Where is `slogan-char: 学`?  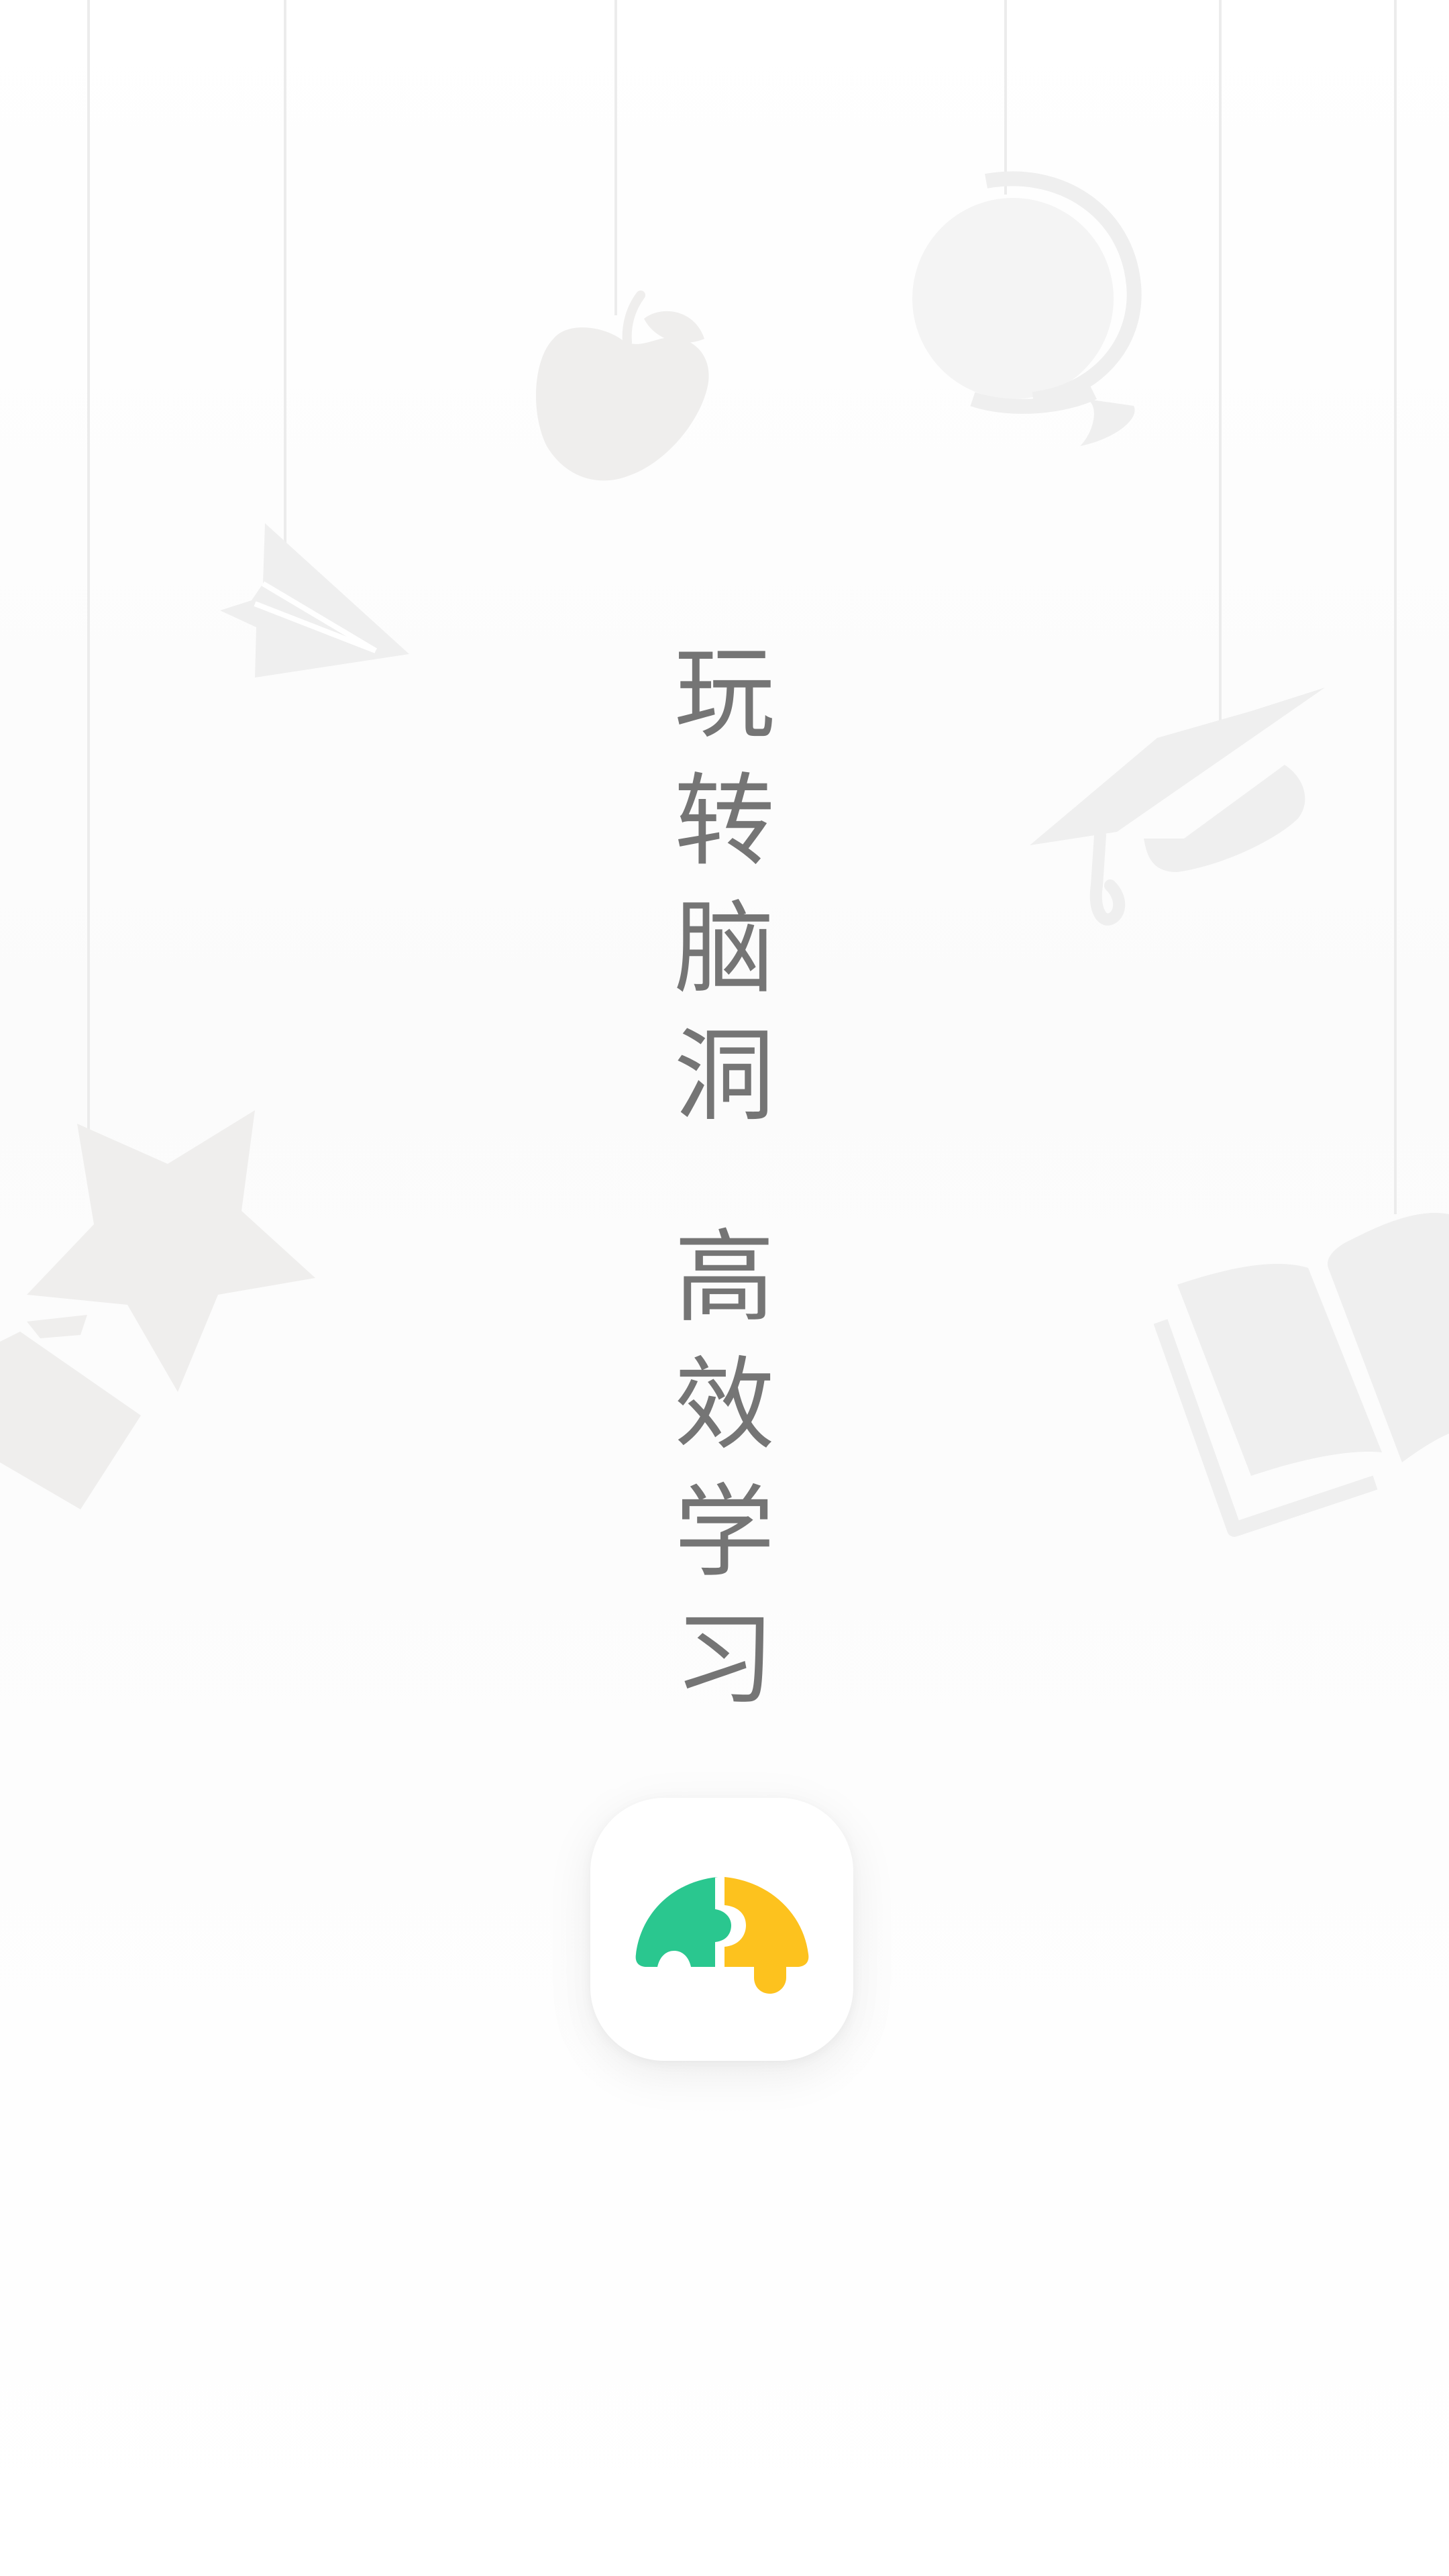
slogan-char: 学 is located at coordinates (724, 1532).